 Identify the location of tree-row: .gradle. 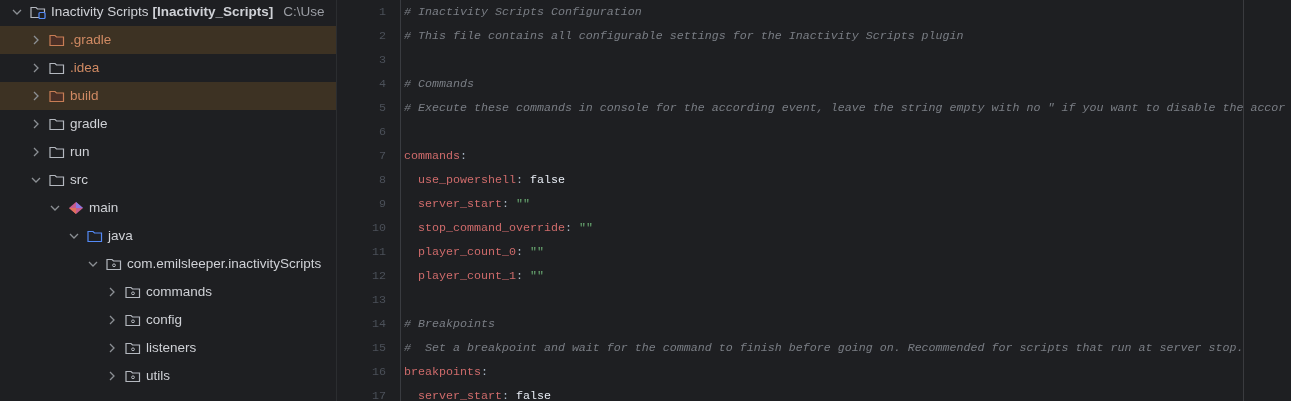
(168, 40).